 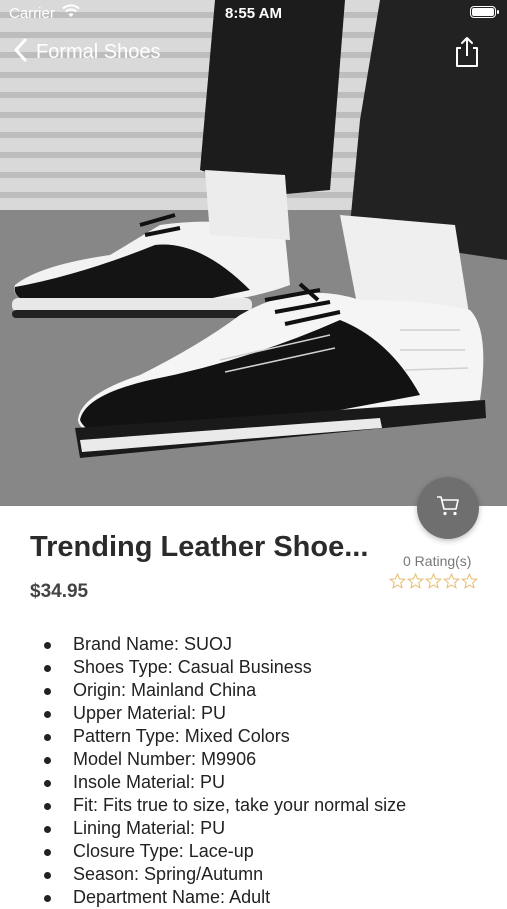 What do you see at coordinates (484, 12) in the screenshot?
I see `battery-icon` at bounding box center [484, 12].